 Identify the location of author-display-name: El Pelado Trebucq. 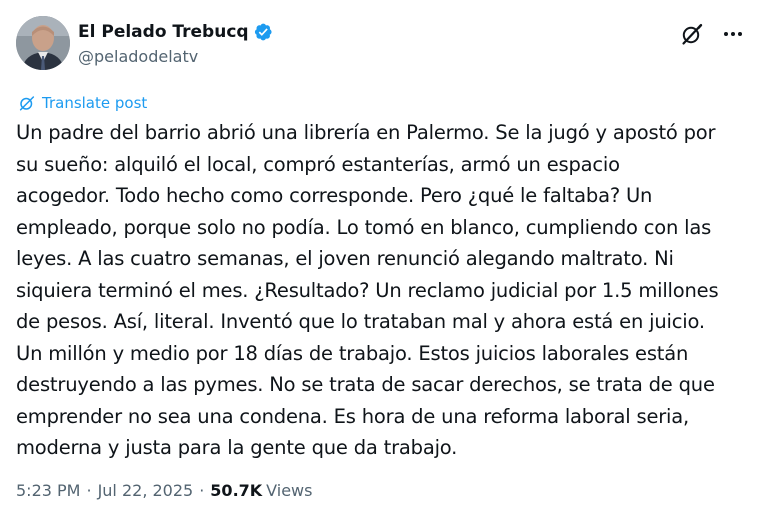
(163, 32).